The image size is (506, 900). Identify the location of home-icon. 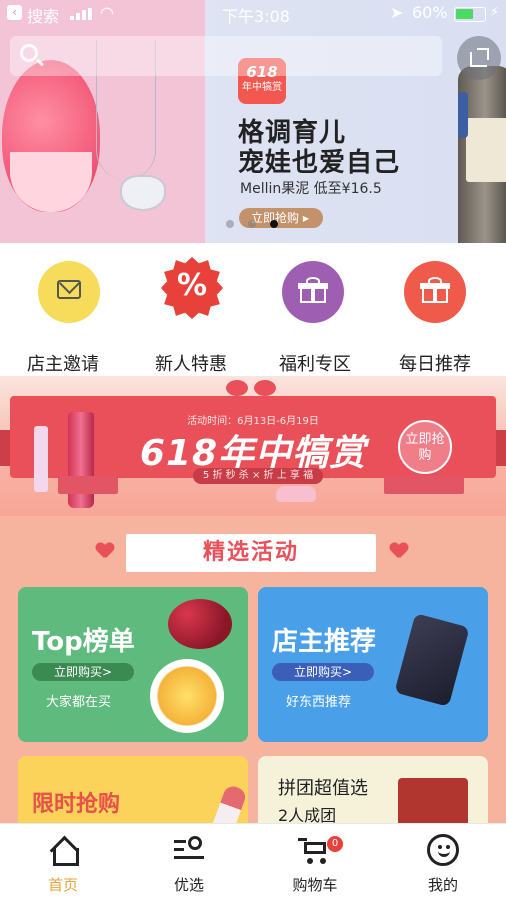
(64, 851).